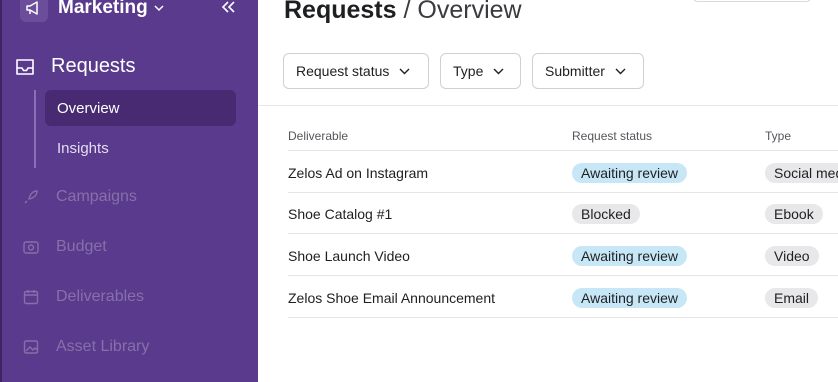 This screenshot has width=838, height=382. What do you see at coordinates (794, 214) in the screenshot?
I see `type-badge: Ebook` at bounding box center [794, 214].